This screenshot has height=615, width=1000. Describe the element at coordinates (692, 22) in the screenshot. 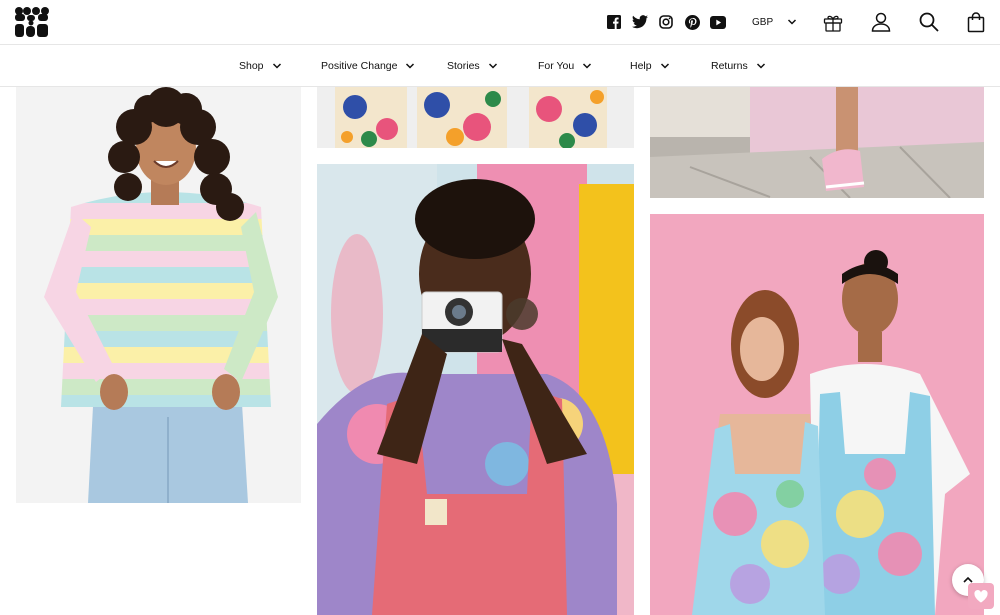

I see `pinterest-icon` at that location.